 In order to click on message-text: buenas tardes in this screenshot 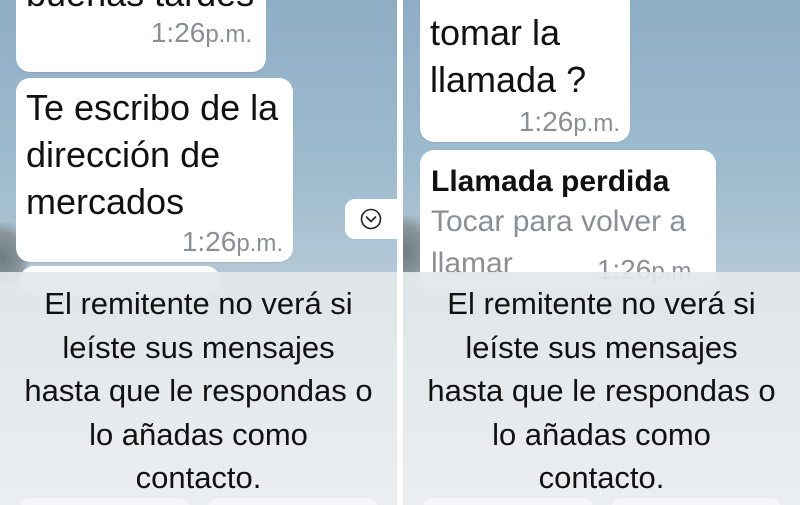, I will do `click(140, 8)`.